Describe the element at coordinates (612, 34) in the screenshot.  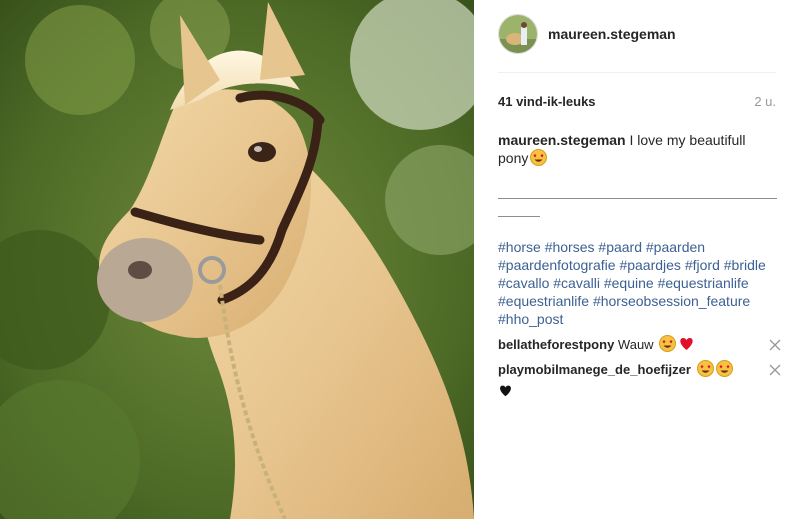
I see `post-author-username: maureen.stegeman` at that location.